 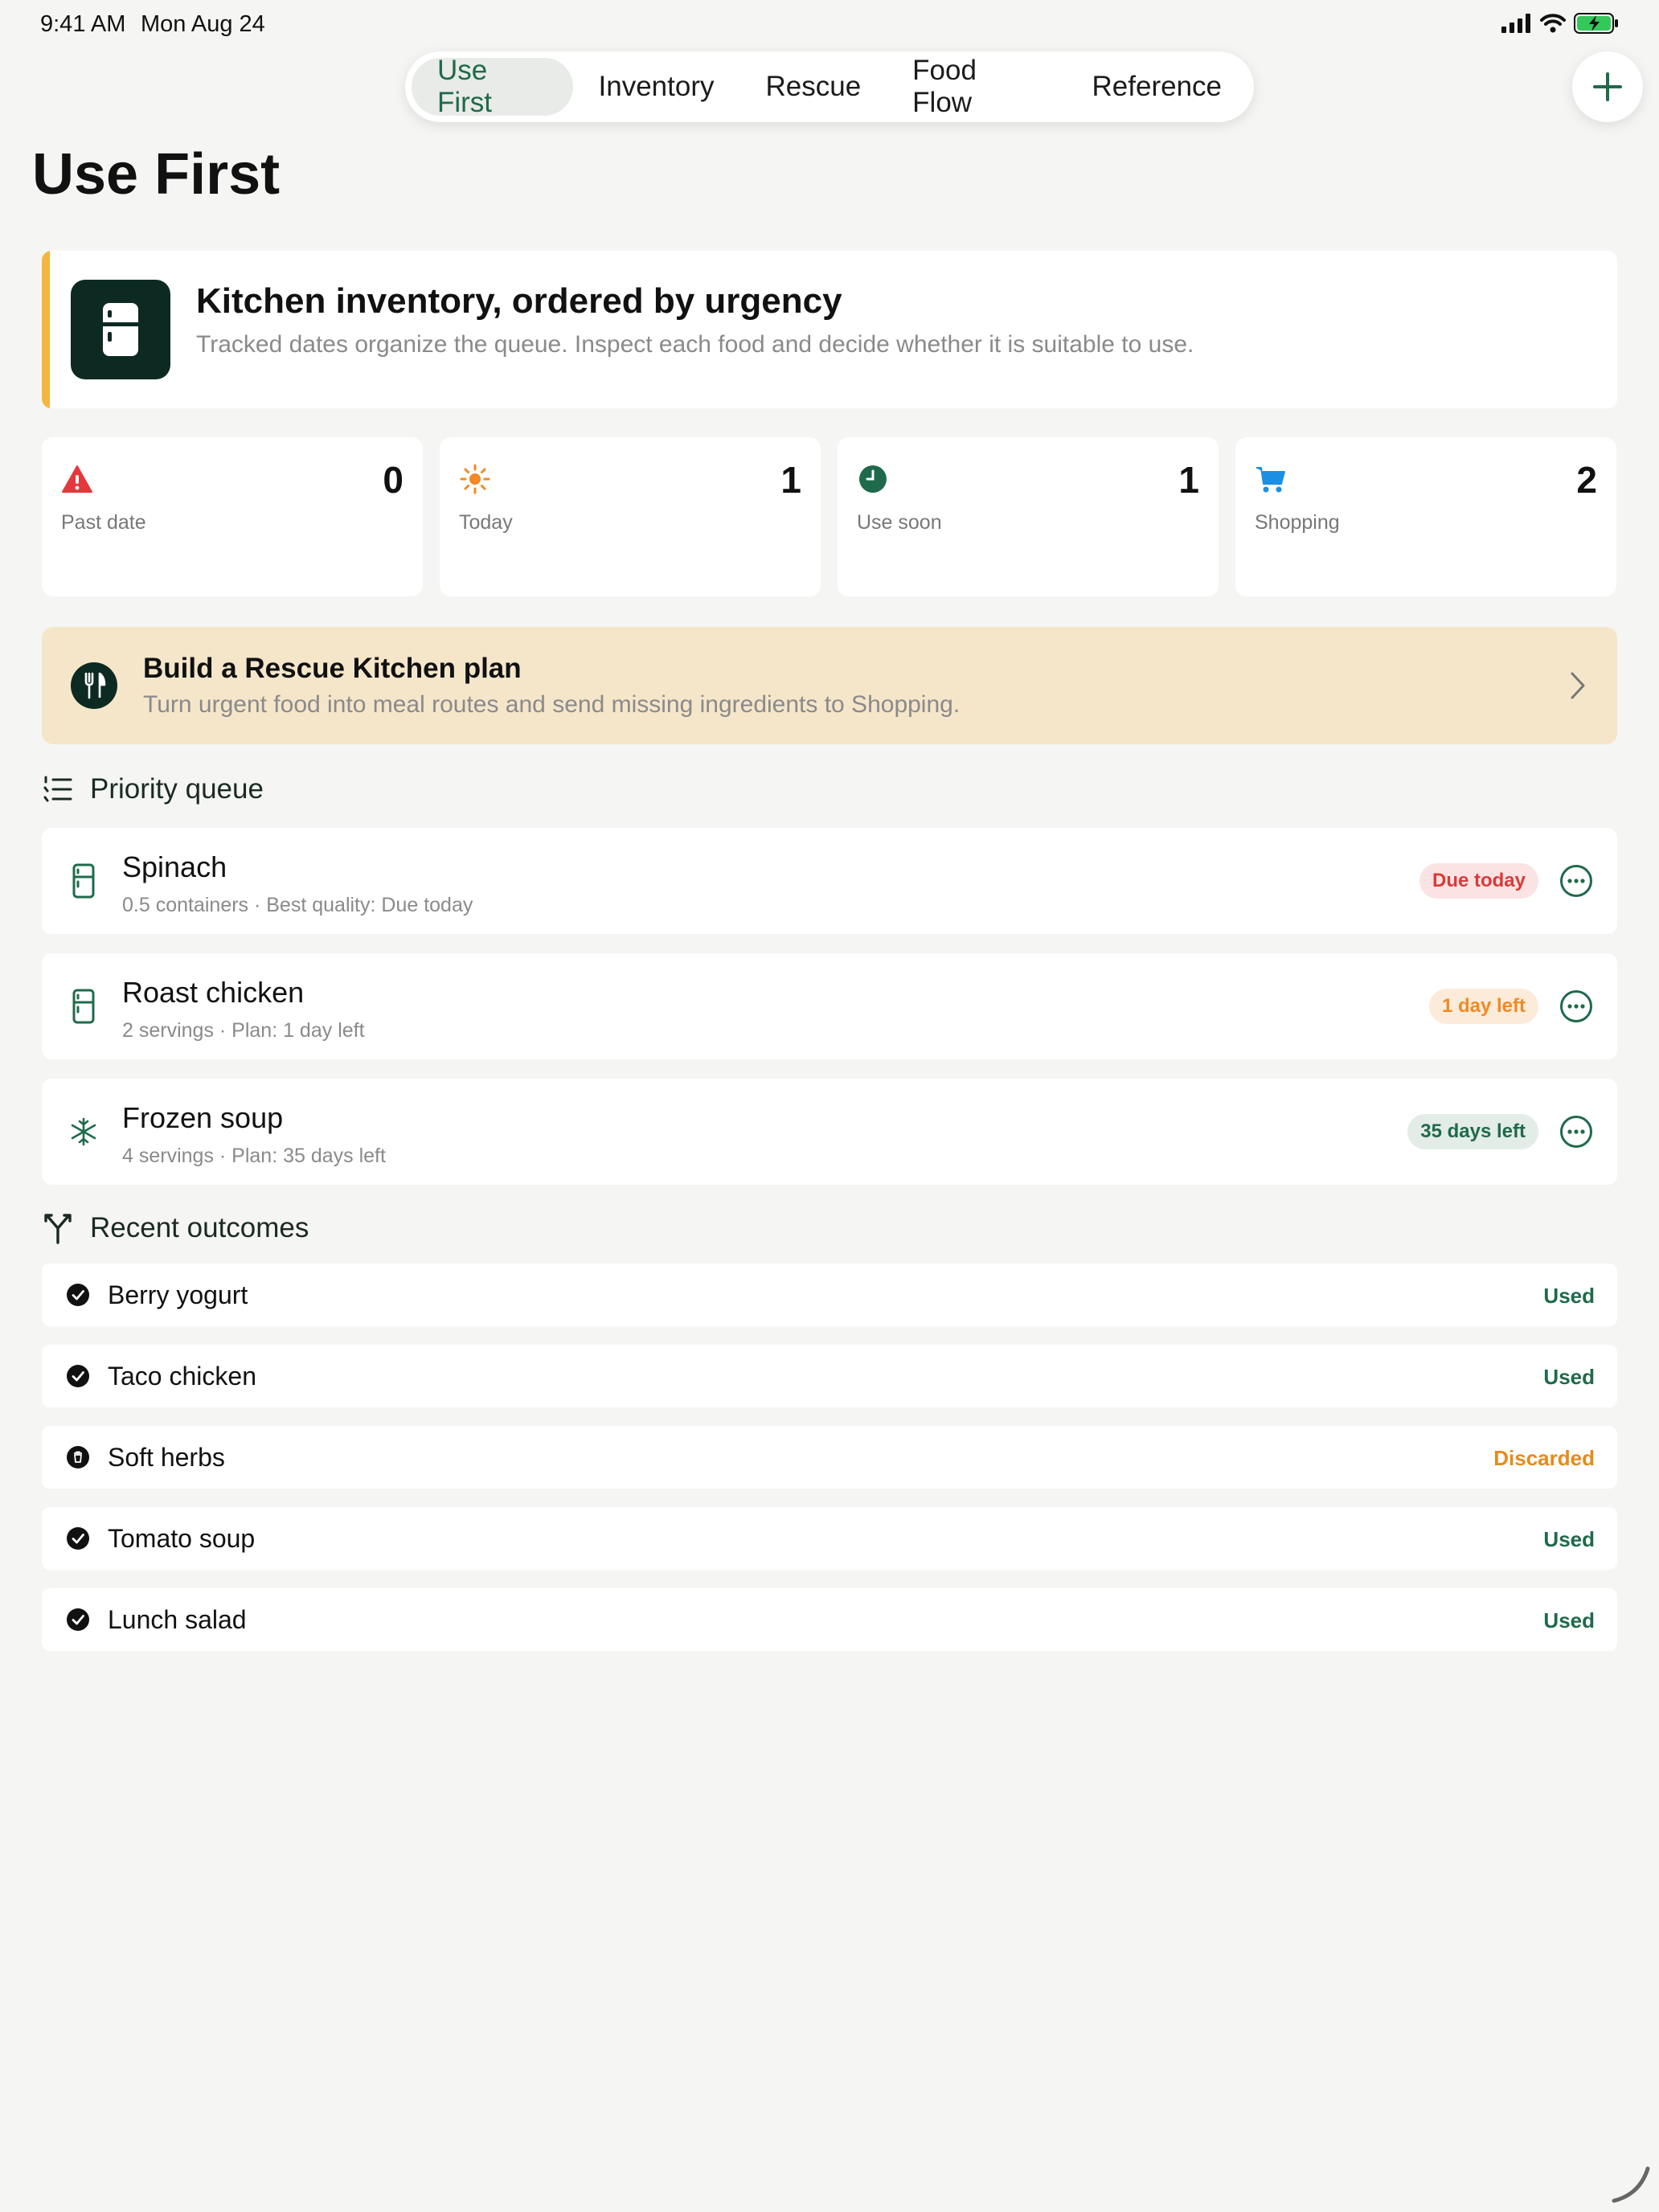 What do you see at coordinates (829, 1295) in the screenshot?
I see `outcome-item-berry-yogurt: Berry yogurt Used` at bounding box center [829, 1295].